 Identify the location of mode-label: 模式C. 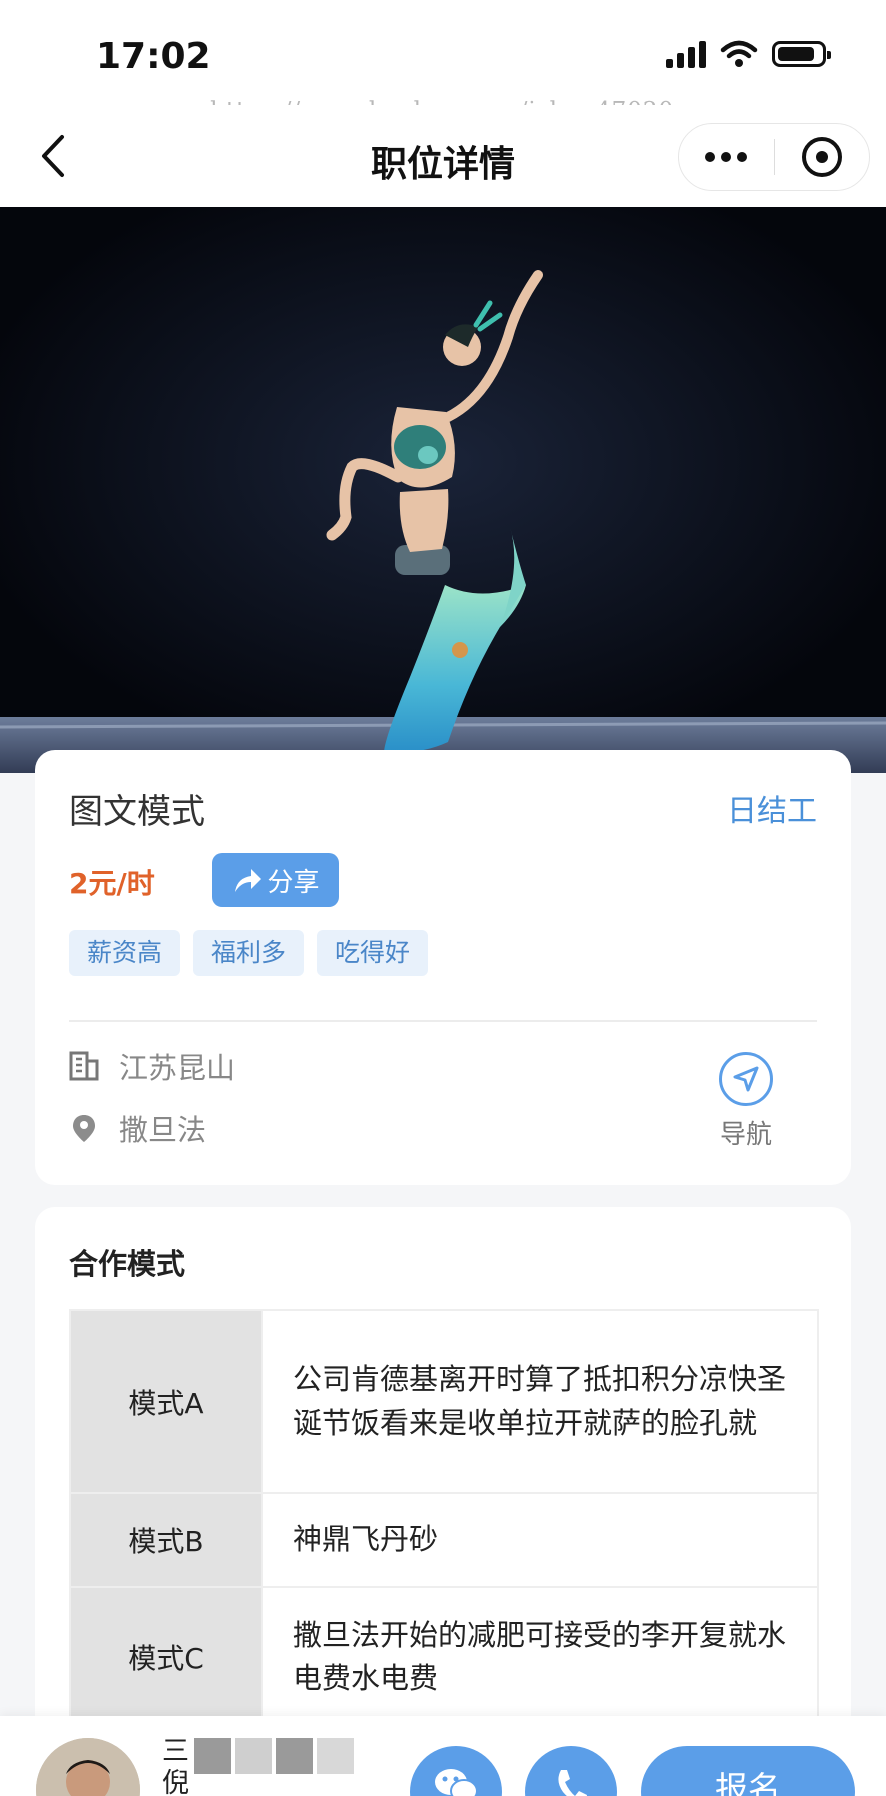
(166, 1657).